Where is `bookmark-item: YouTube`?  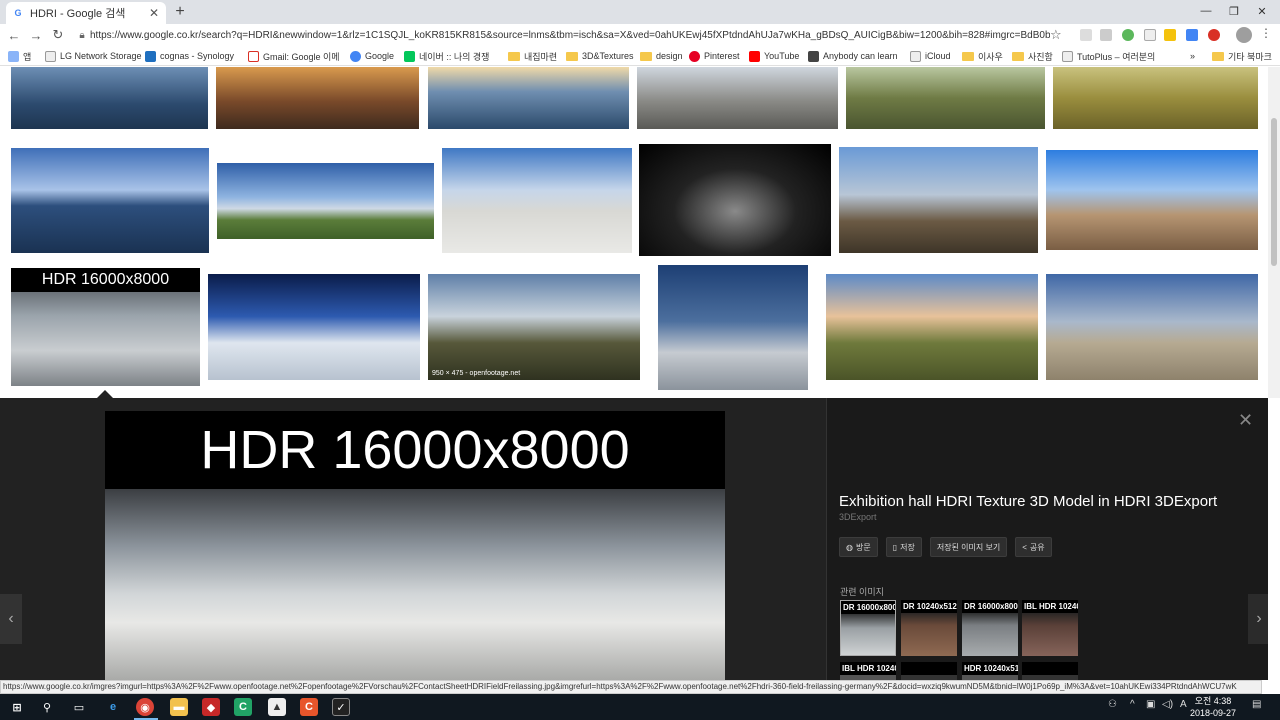
bookmark-item: YouTube is located at coordinates (774, 56).